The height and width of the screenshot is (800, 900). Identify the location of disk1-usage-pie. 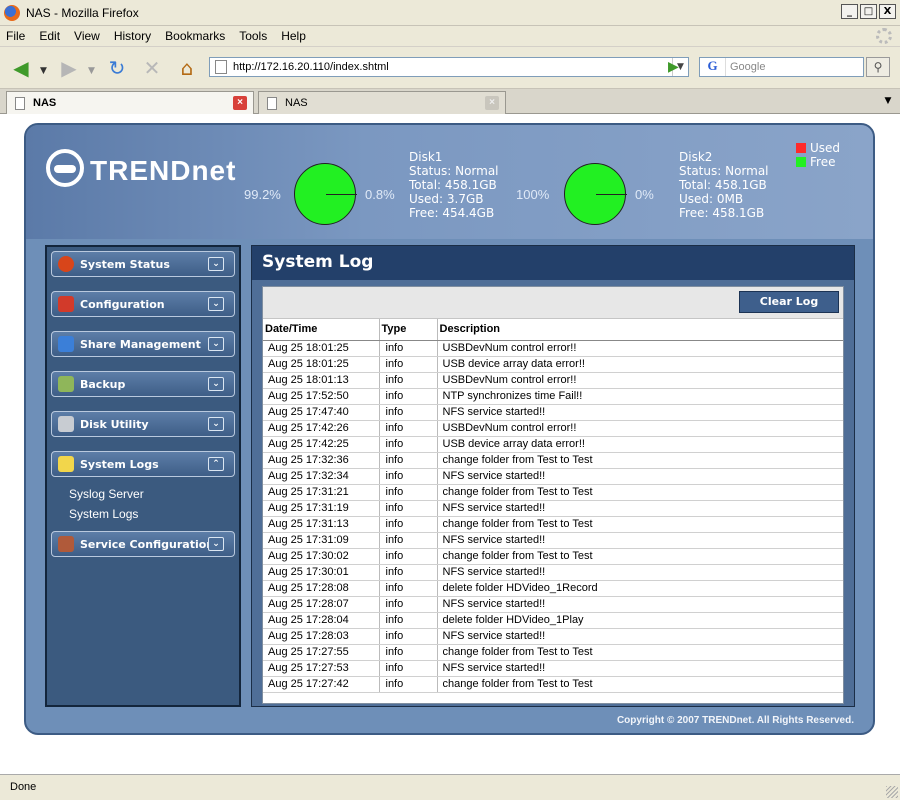
(325, 194).